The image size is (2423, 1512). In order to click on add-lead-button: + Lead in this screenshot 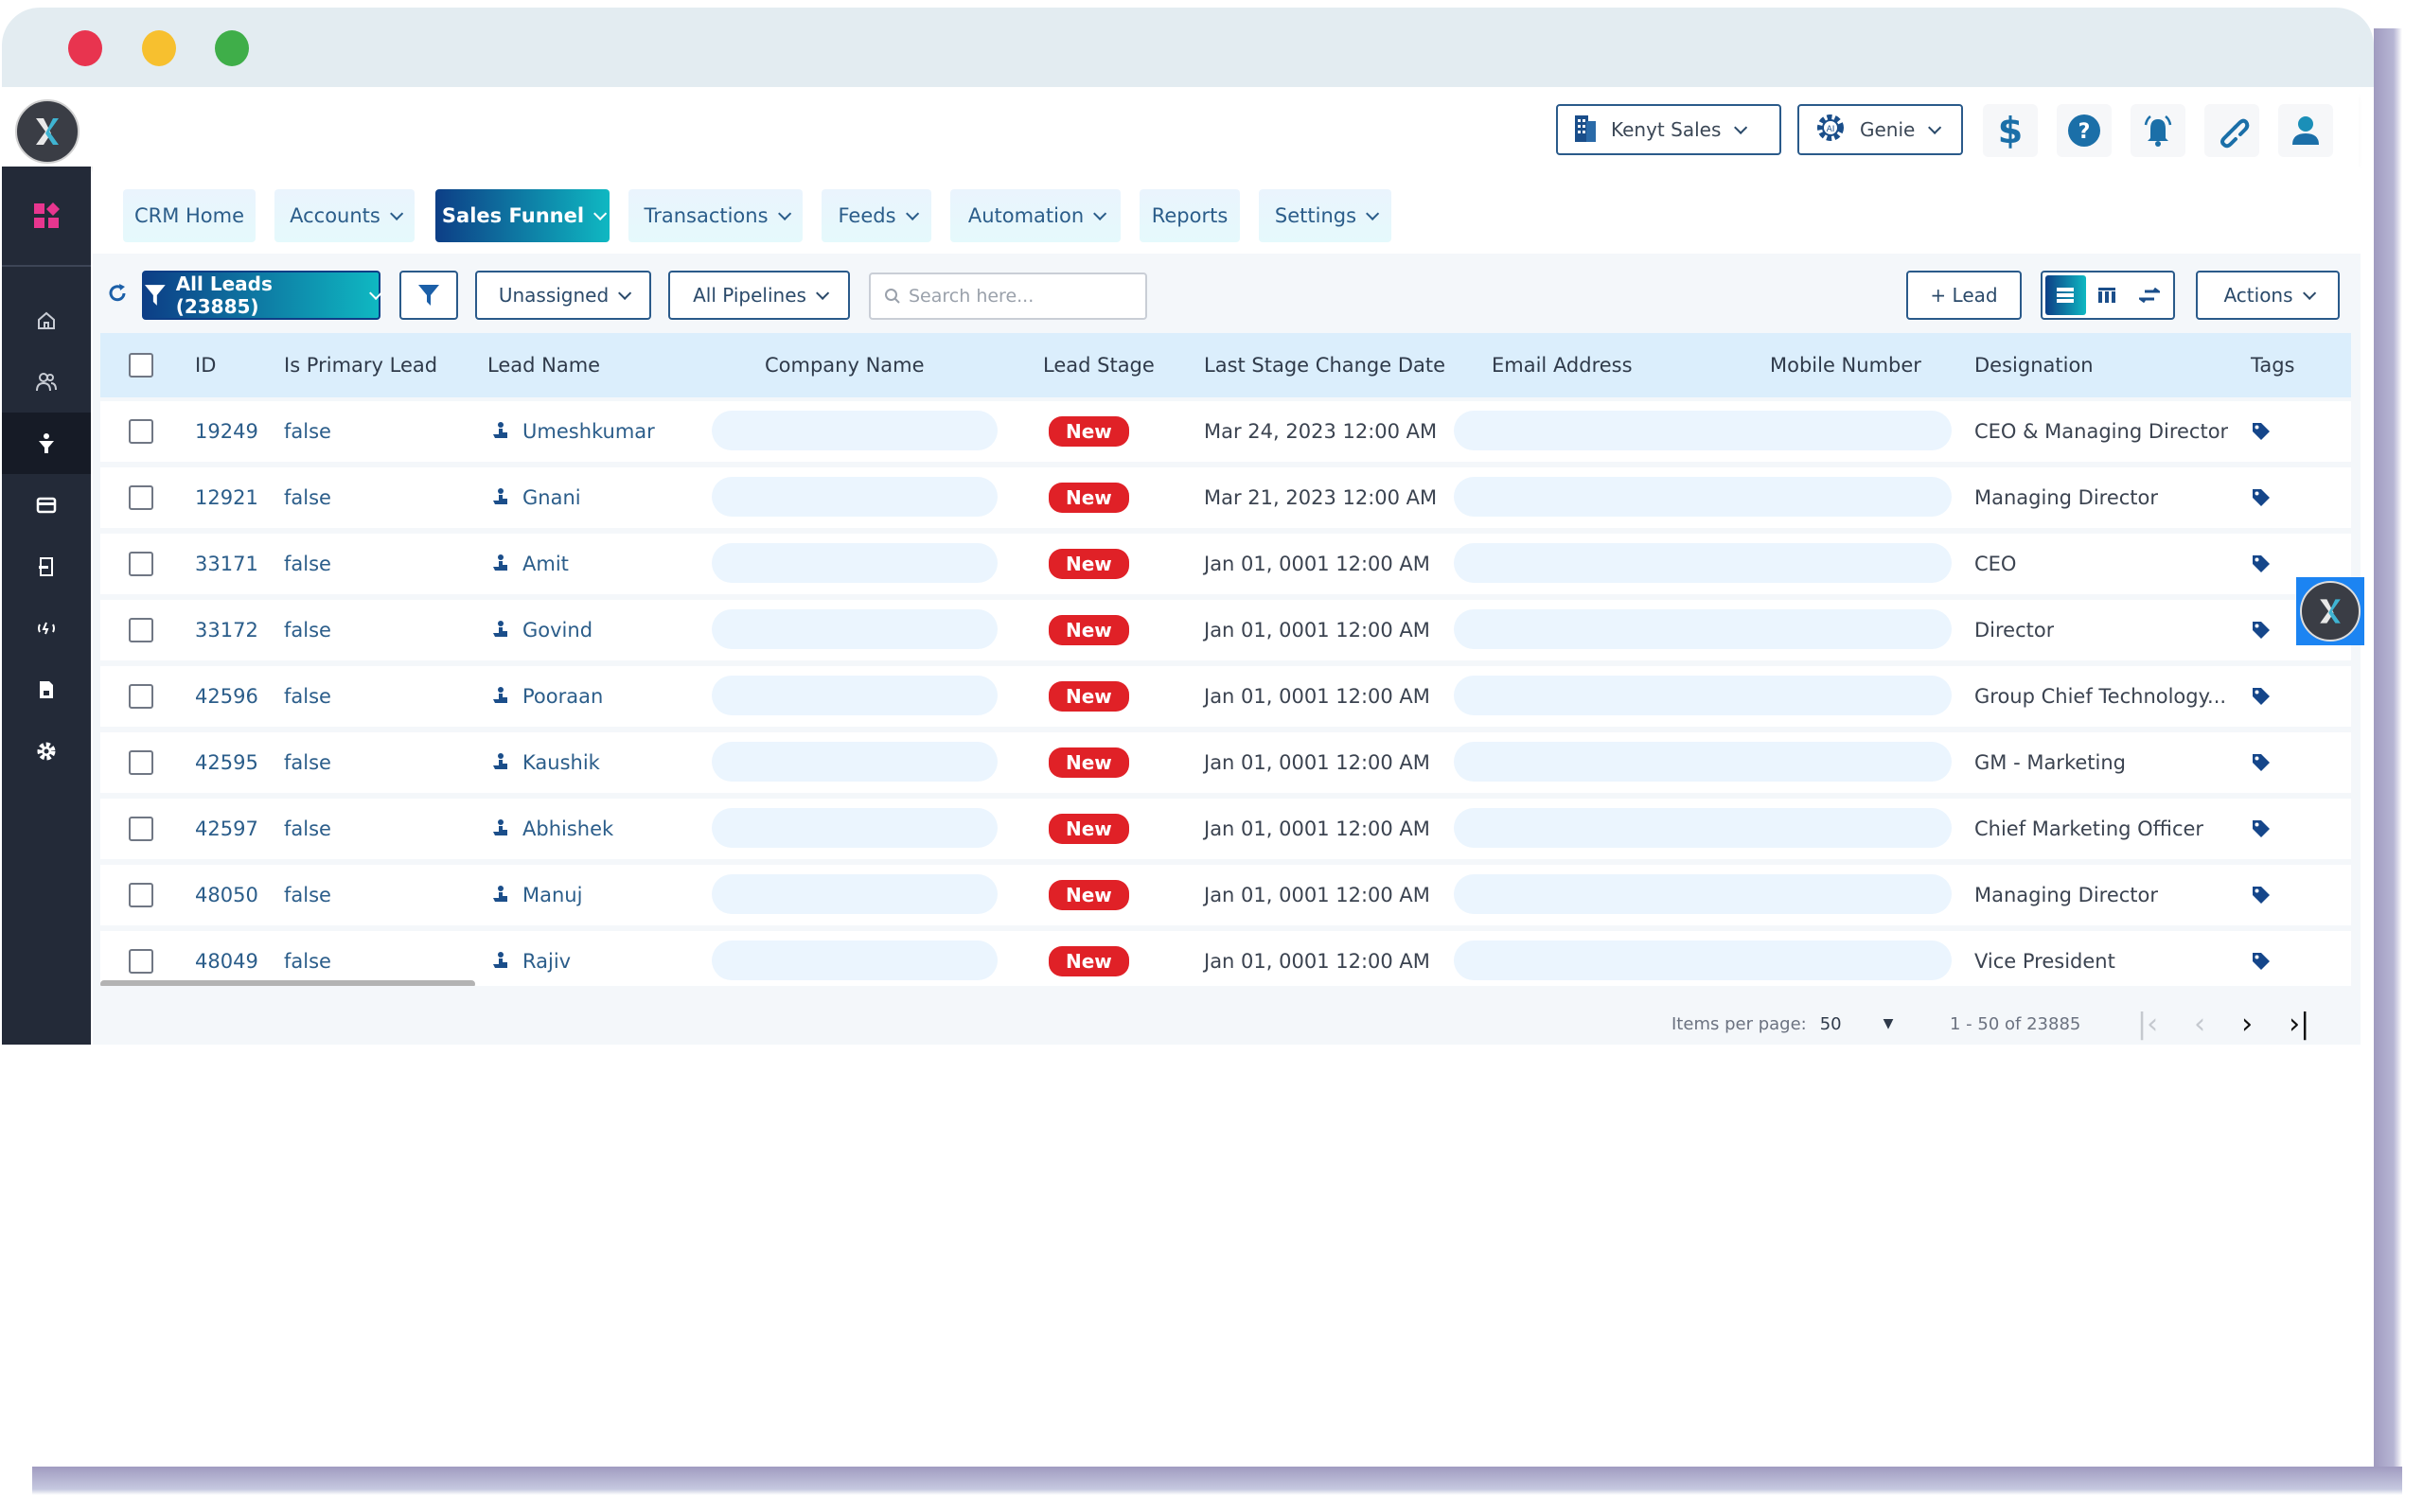, I will do `click(1964, 295)`.